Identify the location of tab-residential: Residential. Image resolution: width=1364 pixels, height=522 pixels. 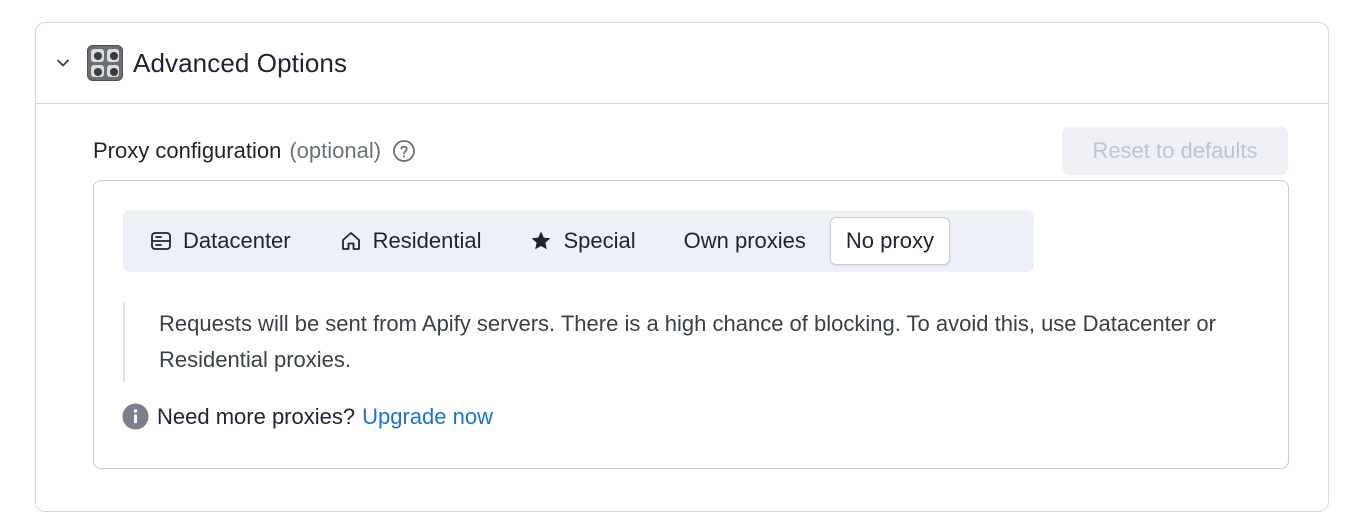
(416, 241).